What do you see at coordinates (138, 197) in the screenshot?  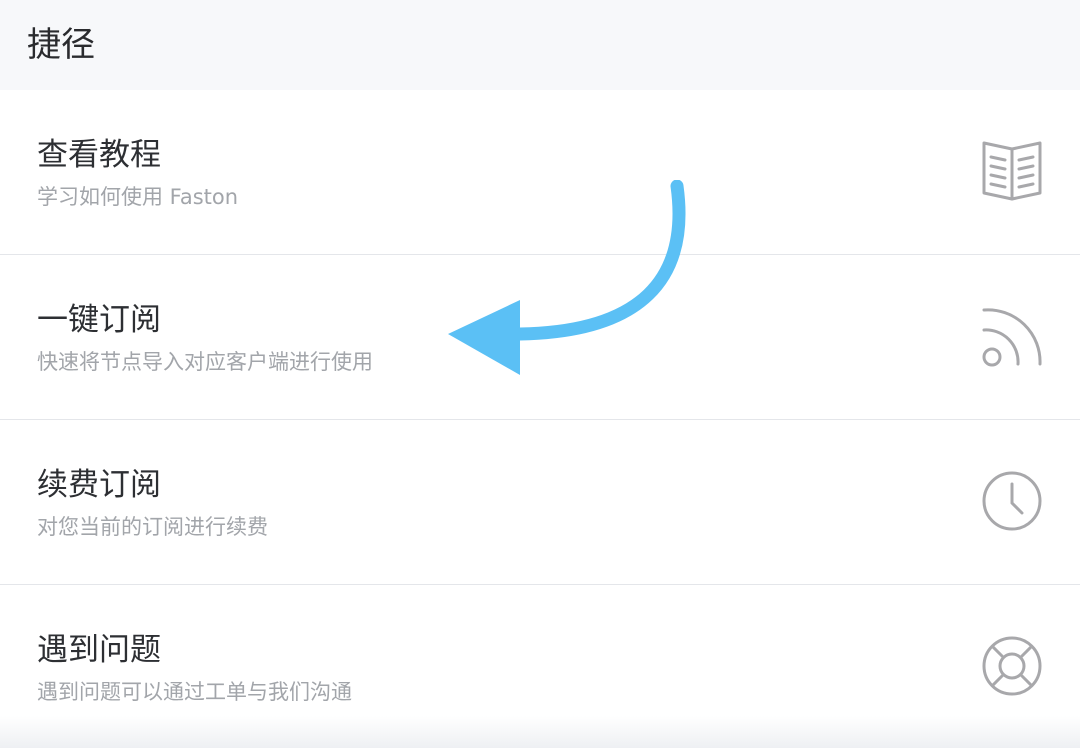 I see `item-subtitle: 学习如何使用 Faston` at bounding box center [138, 197].